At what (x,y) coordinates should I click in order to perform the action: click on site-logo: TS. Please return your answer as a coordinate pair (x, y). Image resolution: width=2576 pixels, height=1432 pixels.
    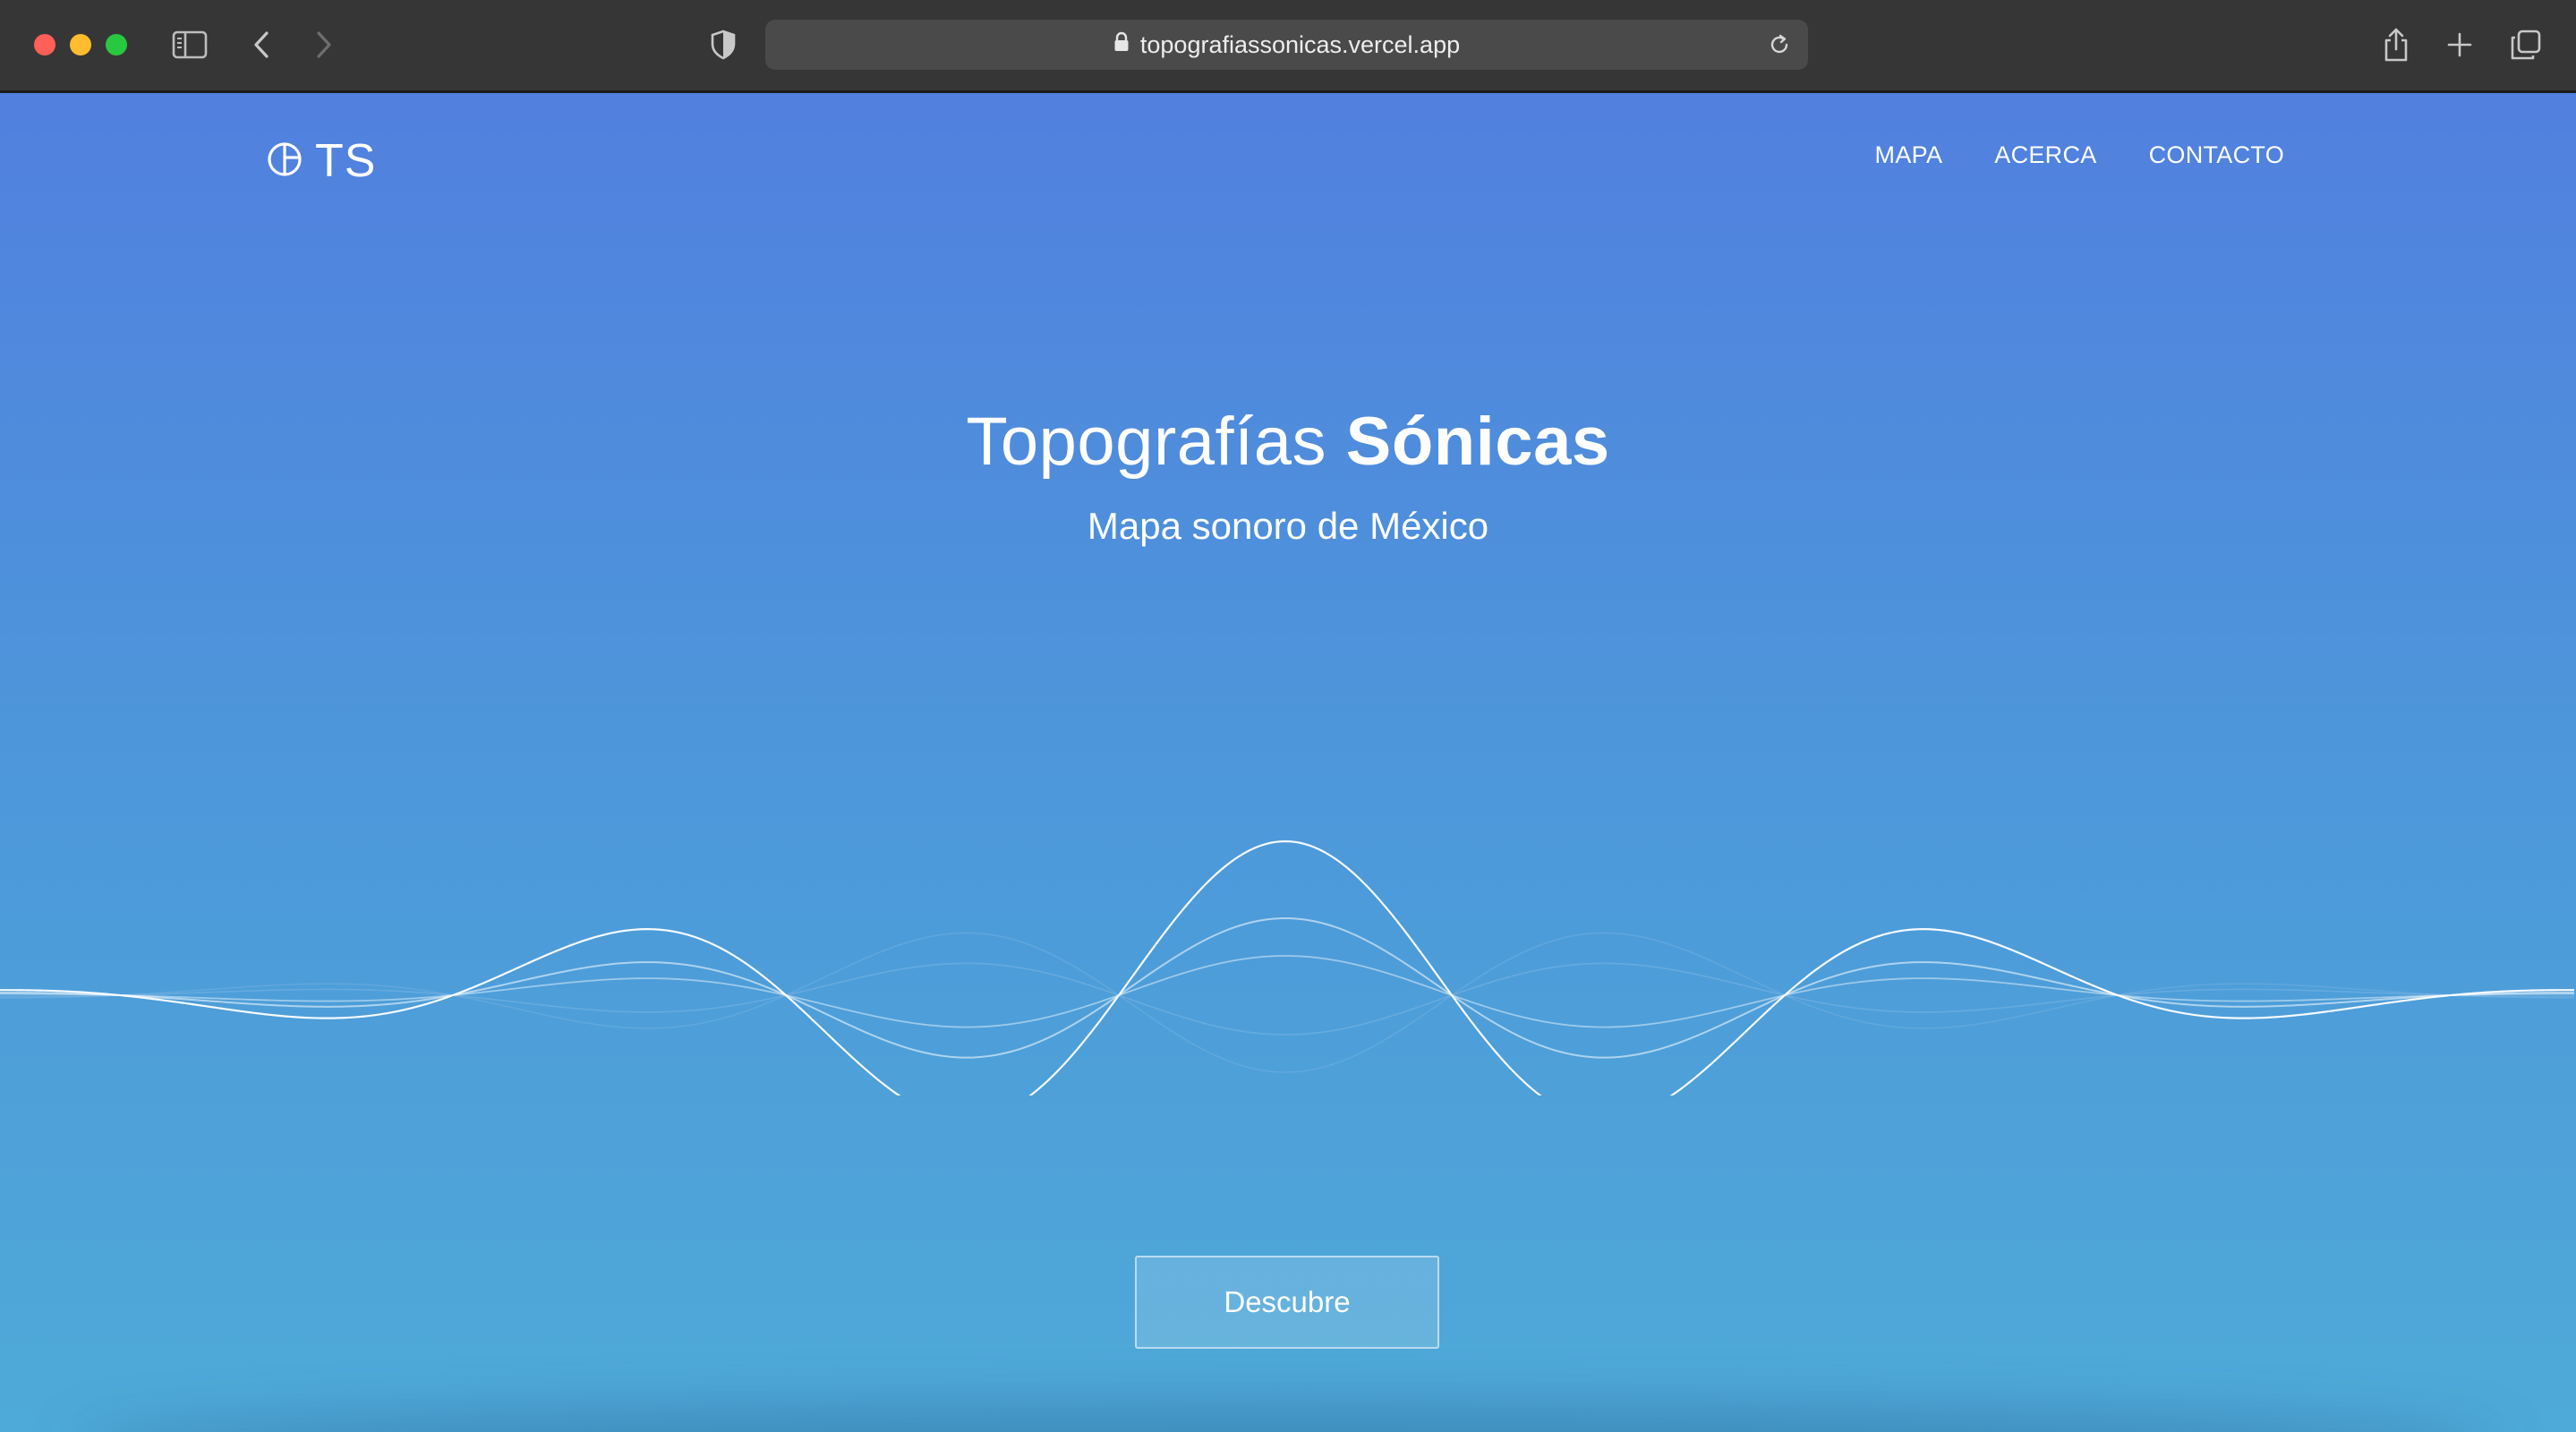
    Looking at the image, I should click on (321, 161).